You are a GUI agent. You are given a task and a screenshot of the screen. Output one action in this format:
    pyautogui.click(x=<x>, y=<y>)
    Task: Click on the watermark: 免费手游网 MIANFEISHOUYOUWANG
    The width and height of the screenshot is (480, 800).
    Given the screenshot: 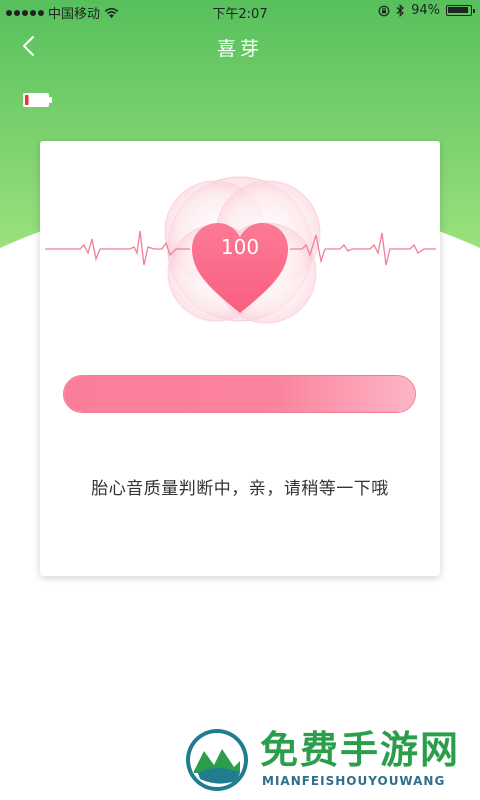 What is the action you would take?
    pyautogui.click(x=327, y=760)
    